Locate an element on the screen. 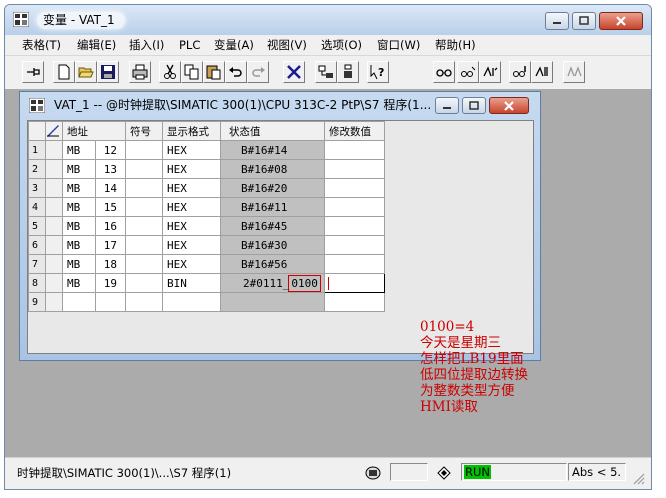  table-row: 2 MB 13 HEX B#16#08 is located at coordinates (206, 169).